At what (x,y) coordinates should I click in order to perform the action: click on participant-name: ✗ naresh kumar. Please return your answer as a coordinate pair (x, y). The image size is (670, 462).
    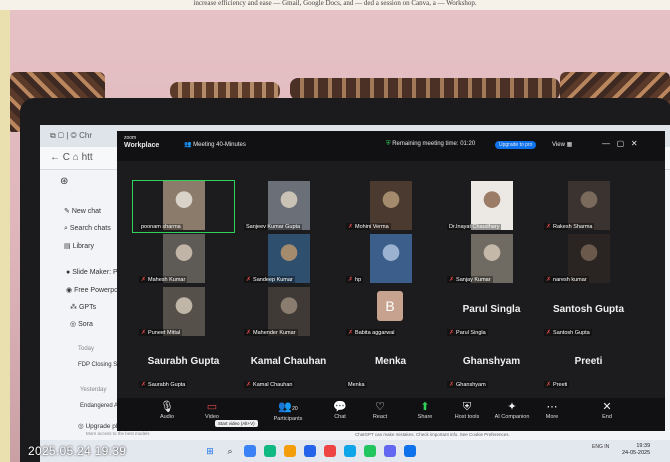
    Looking at the image, I should click on (566, 279).